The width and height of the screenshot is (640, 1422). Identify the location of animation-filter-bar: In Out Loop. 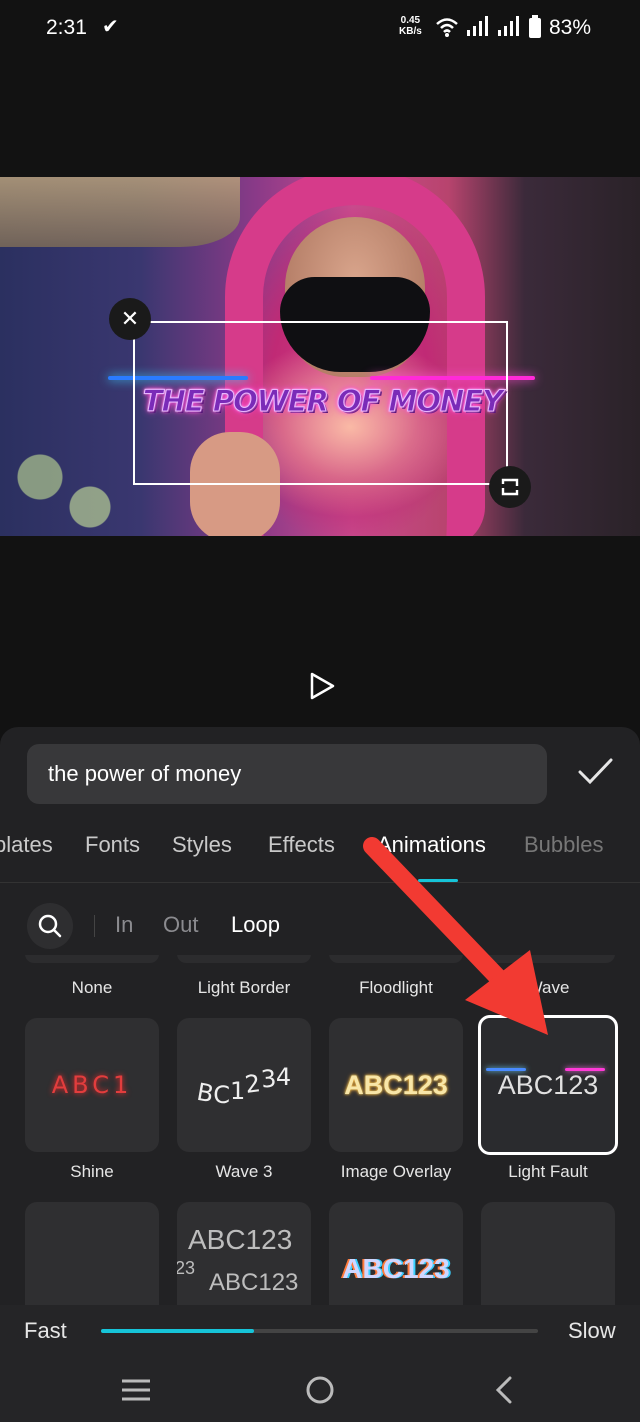
(320, 925).